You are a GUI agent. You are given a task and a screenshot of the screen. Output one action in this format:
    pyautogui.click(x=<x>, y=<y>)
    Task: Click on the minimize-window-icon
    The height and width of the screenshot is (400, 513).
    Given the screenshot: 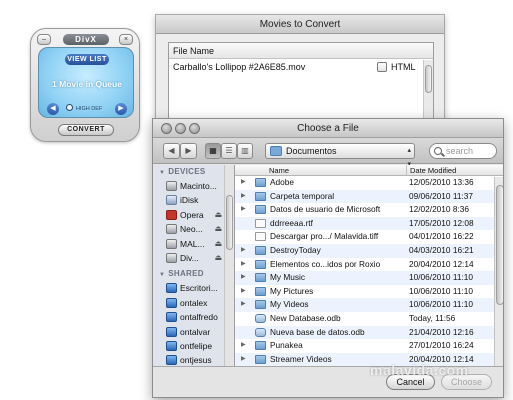 What is the action you would take?
    pyautogui.click(x=180, y=128)
    